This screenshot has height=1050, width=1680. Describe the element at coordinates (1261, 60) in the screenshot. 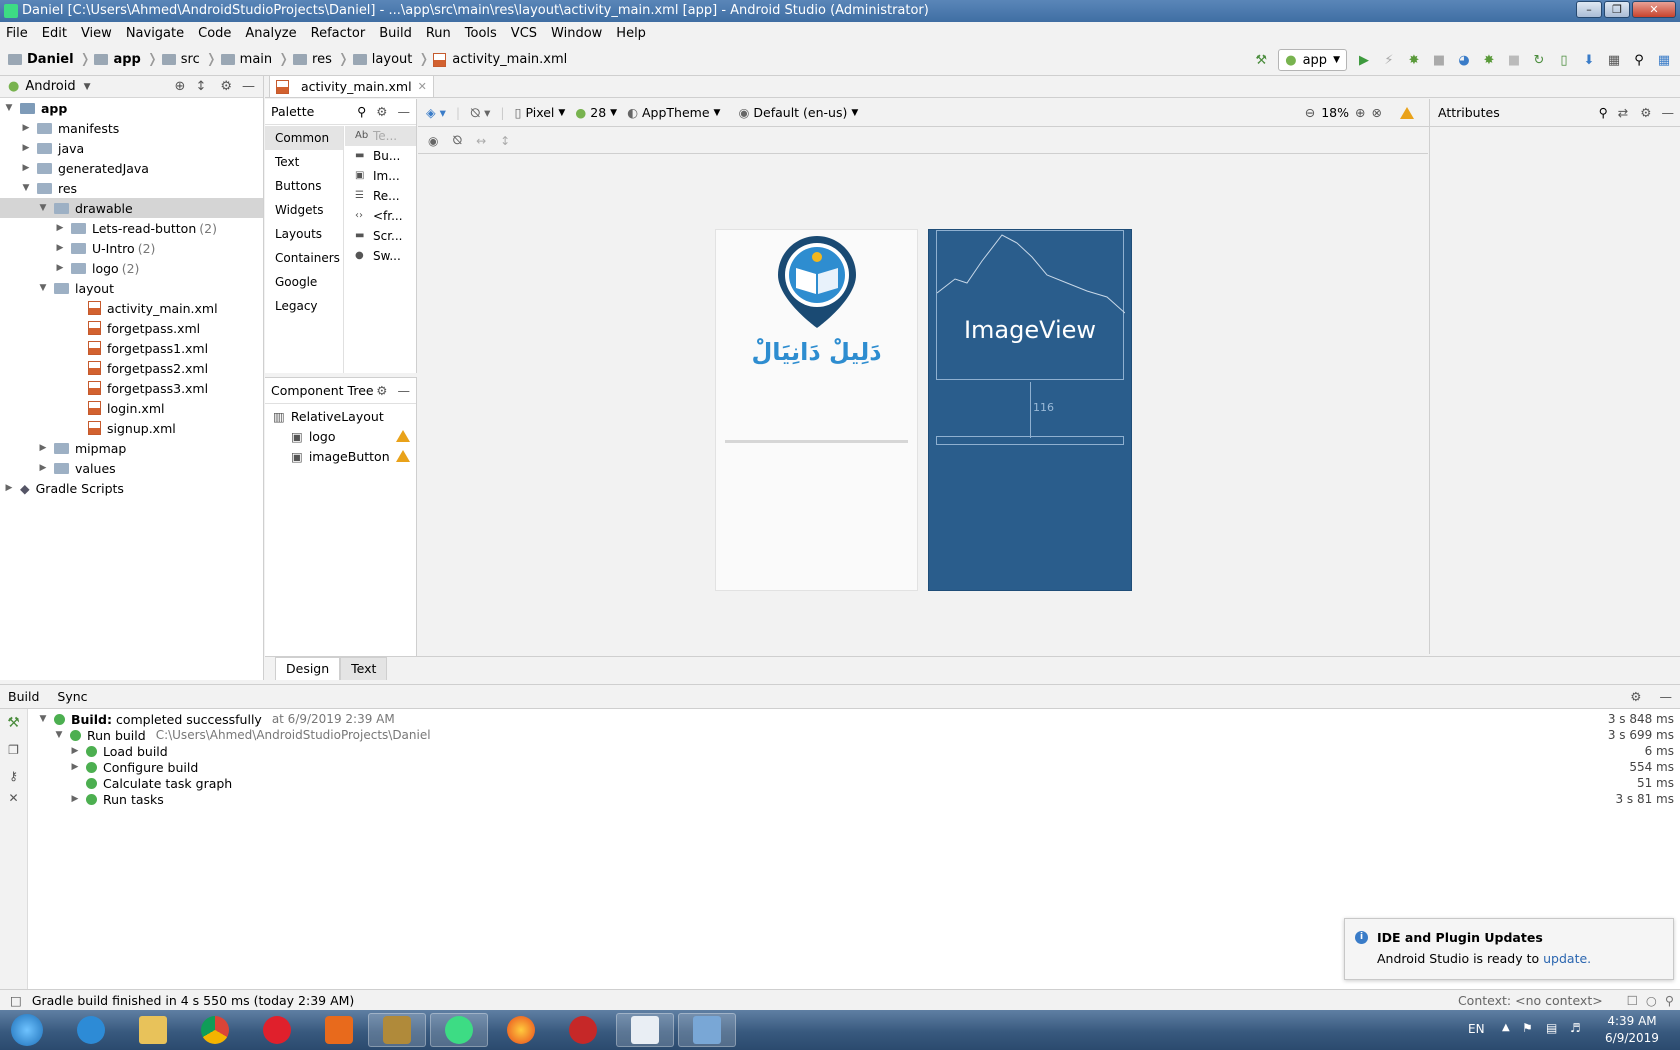

I see `make-project-icon: ⚒` at that location.